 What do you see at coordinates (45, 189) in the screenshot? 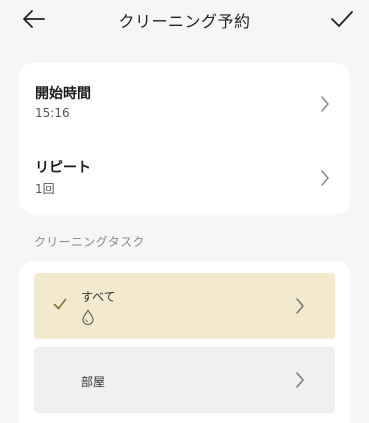
I see `repeat-value: 1回` at bounding box center [45, 189].